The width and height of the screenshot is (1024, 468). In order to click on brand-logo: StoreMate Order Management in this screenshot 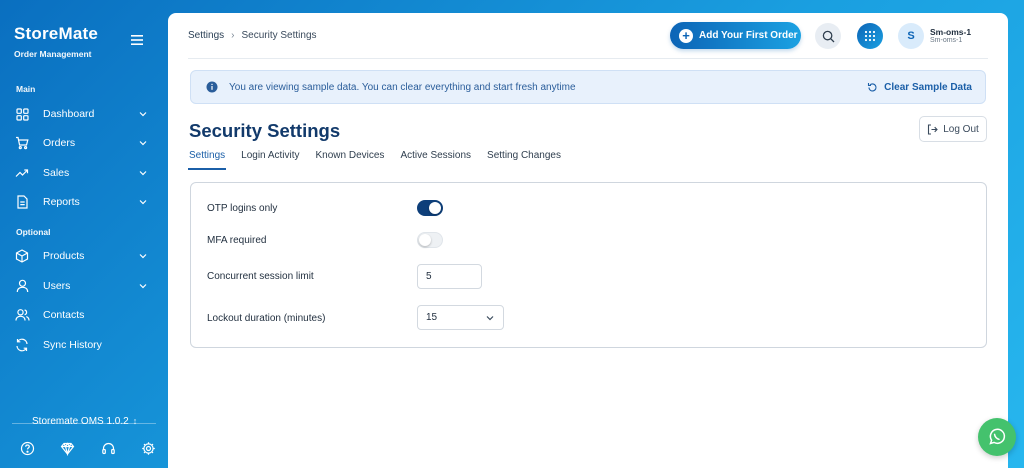, I will do `click(56, 41)`.